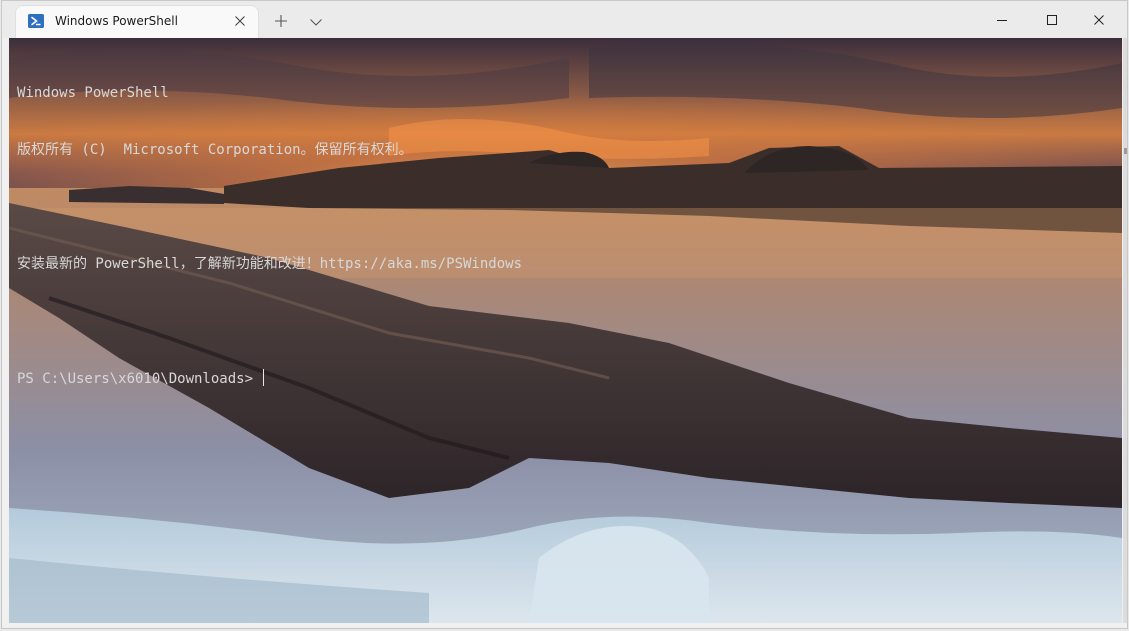 This screenshot has width=1129, height=631. What do you see at coordinates (1125, 330) in the screenshot?
I see `scrollbar` at bounding box center [1125, 330].